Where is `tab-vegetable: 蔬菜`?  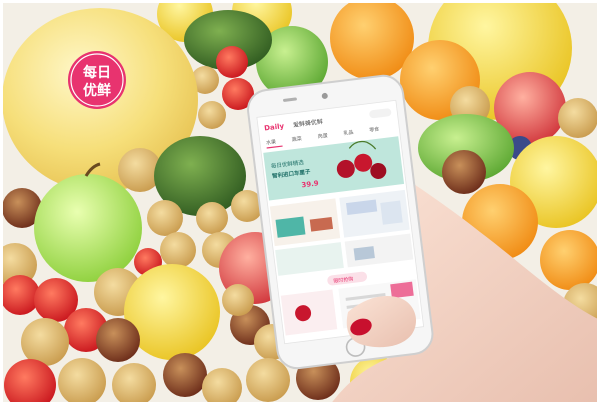 tab-vegetable: 蔬菜 is located at coordinates (296, 139).